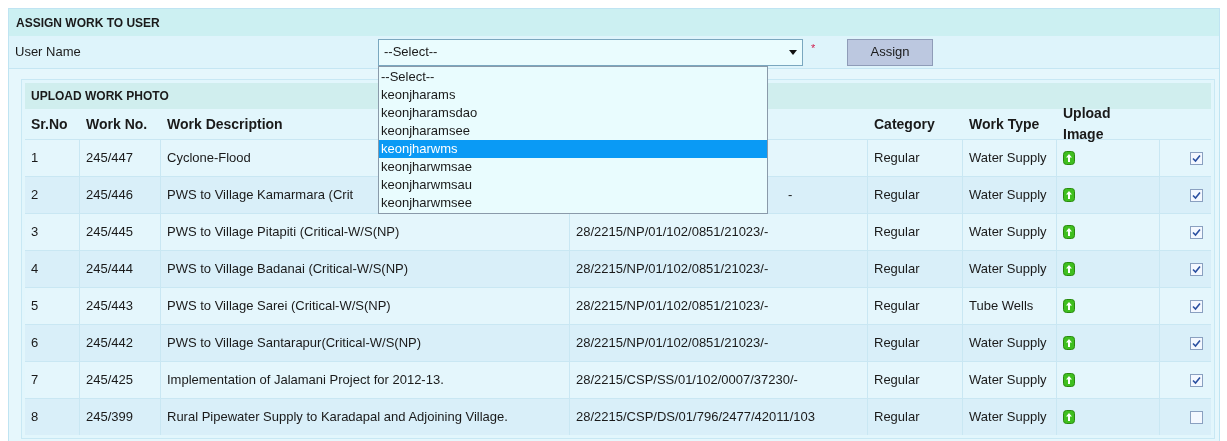 The height and width of the screenshot is (441, 1227). I want to click on table-cell-text: 245/442, so click(109, 343).